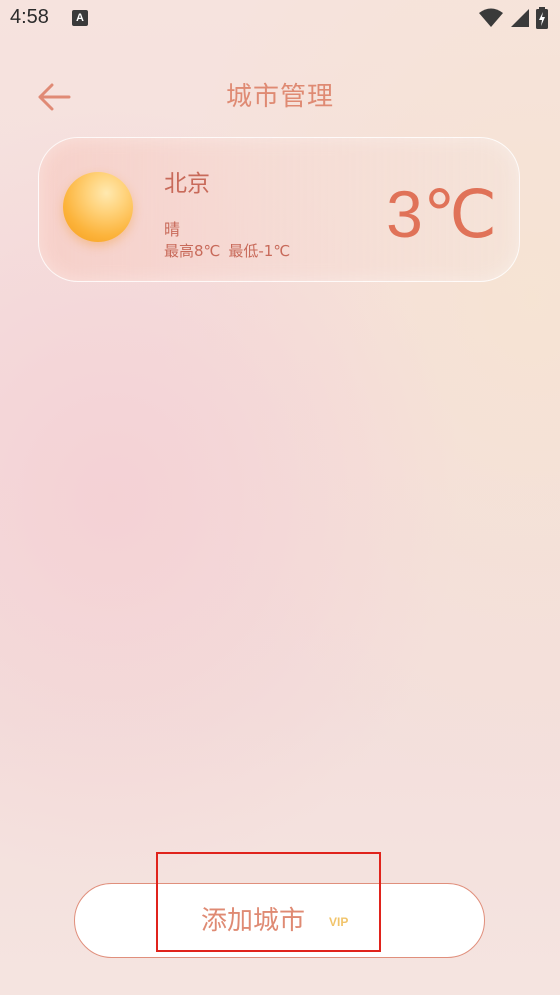 This screenshot has width=560, height=995. I want to click on temp-high: 最高8℃, so click(192, 251).